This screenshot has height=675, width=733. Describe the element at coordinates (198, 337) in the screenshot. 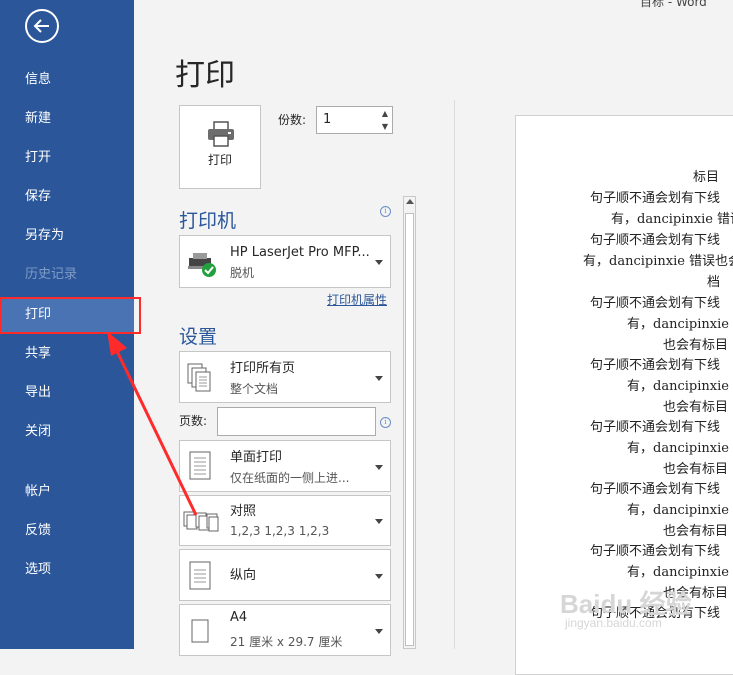

I see `settings-section-heading: 设置` at that location.